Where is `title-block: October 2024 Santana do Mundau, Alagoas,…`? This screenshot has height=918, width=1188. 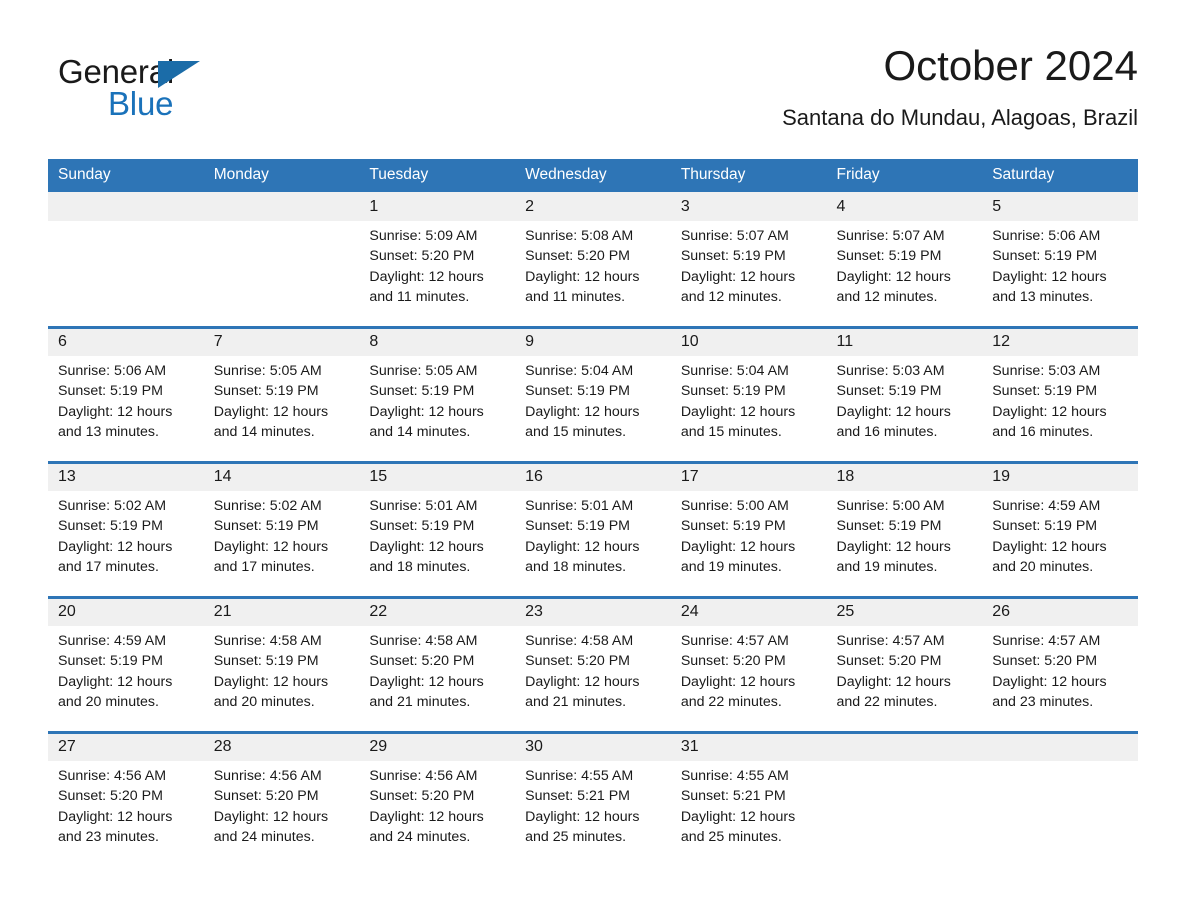 title-block: October 2024 Santana do Mundau, Alagoas,… is located at coordinates (960, 86).